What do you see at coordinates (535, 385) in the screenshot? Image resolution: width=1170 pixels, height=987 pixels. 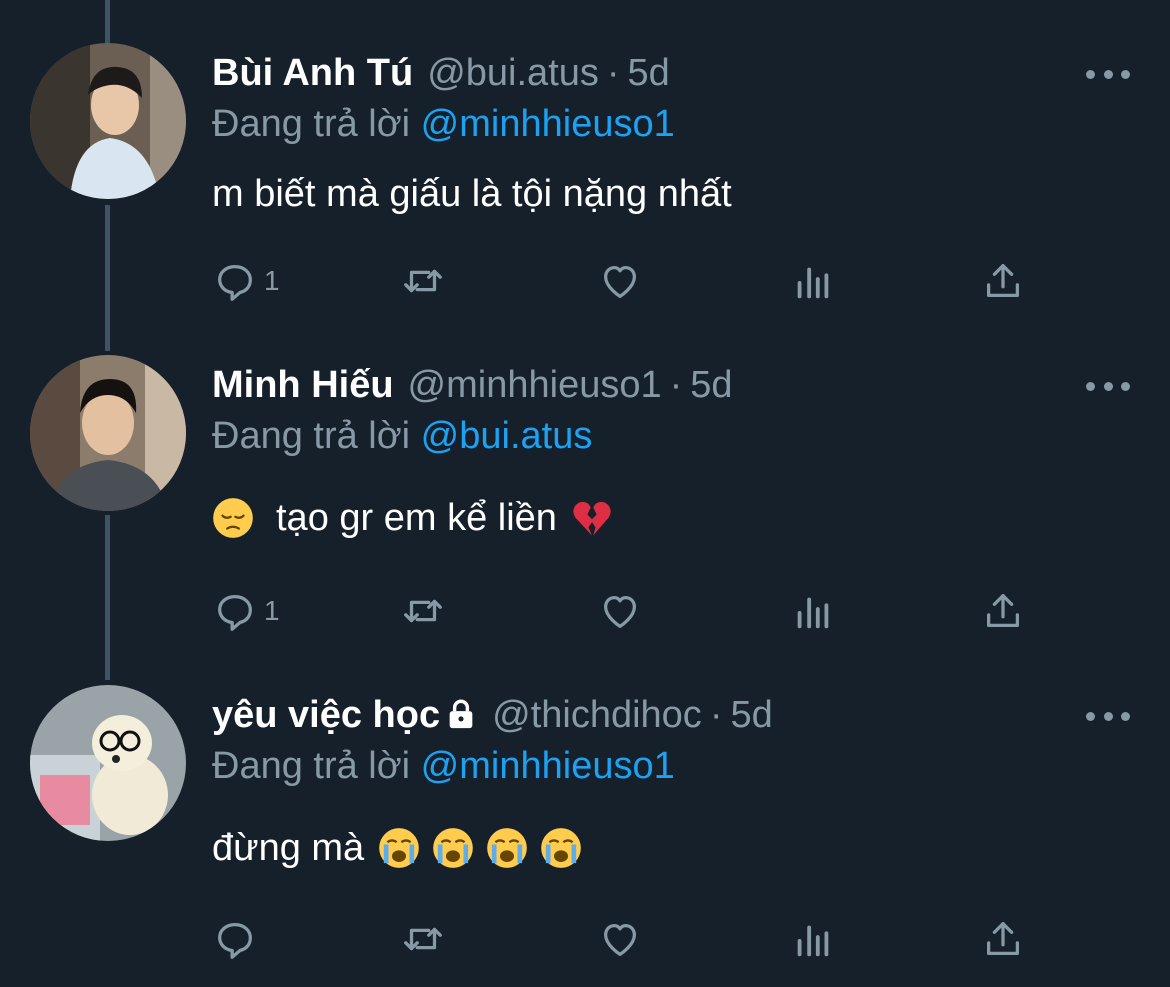 I see `username: @minhhieuso1` at bounding box center [535, 385].